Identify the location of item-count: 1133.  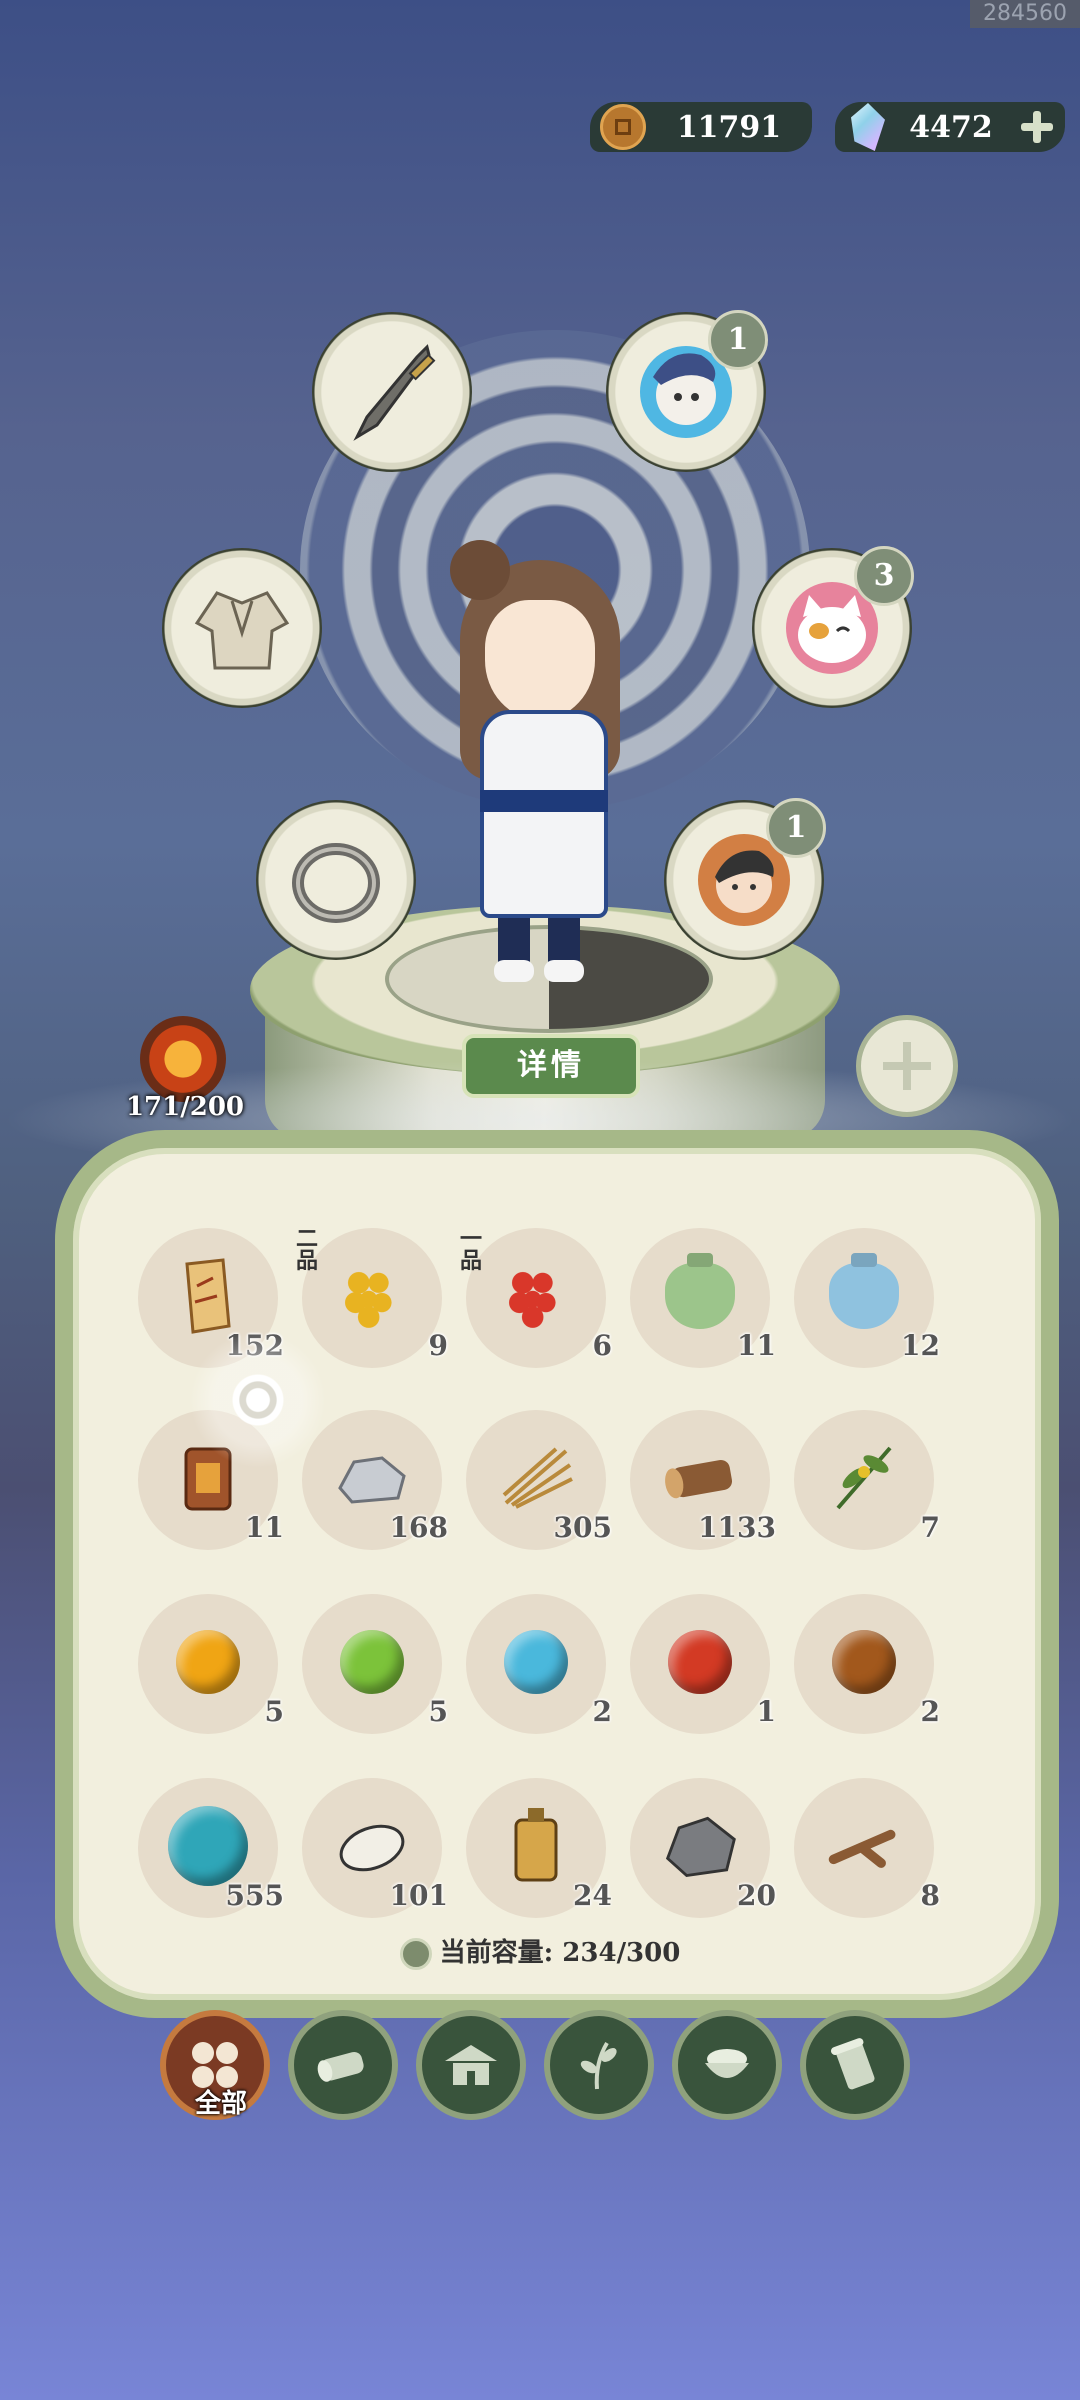
(737, 1527).